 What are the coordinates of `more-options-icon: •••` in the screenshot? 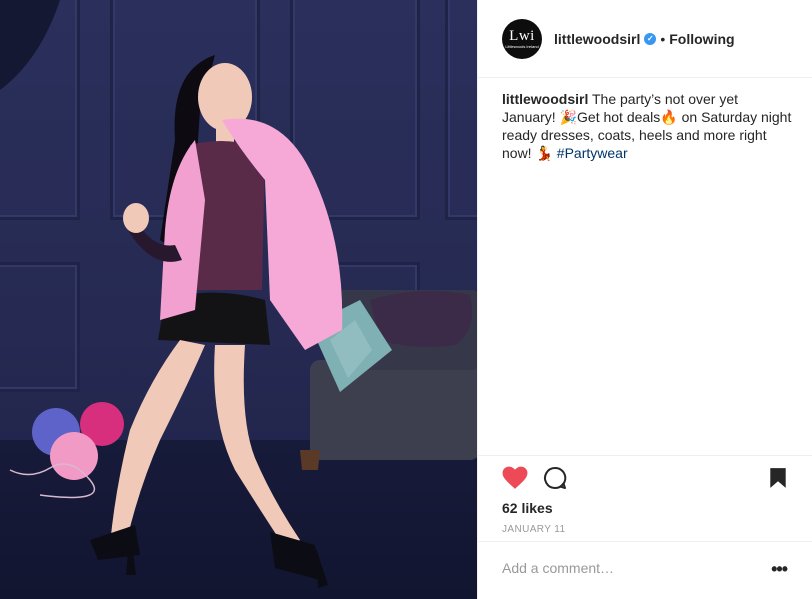 It's located at (779, 569).